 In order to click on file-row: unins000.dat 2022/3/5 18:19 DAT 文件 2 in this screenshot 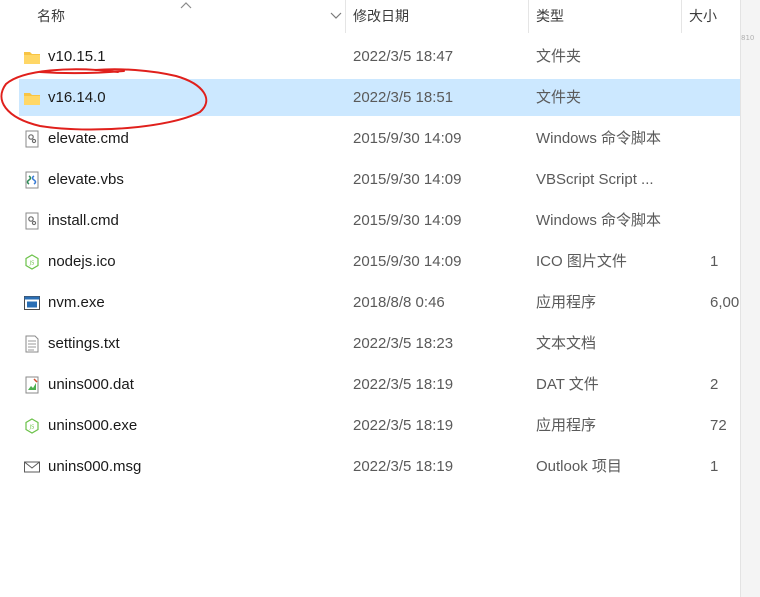, I will do `click(379, 384)`.